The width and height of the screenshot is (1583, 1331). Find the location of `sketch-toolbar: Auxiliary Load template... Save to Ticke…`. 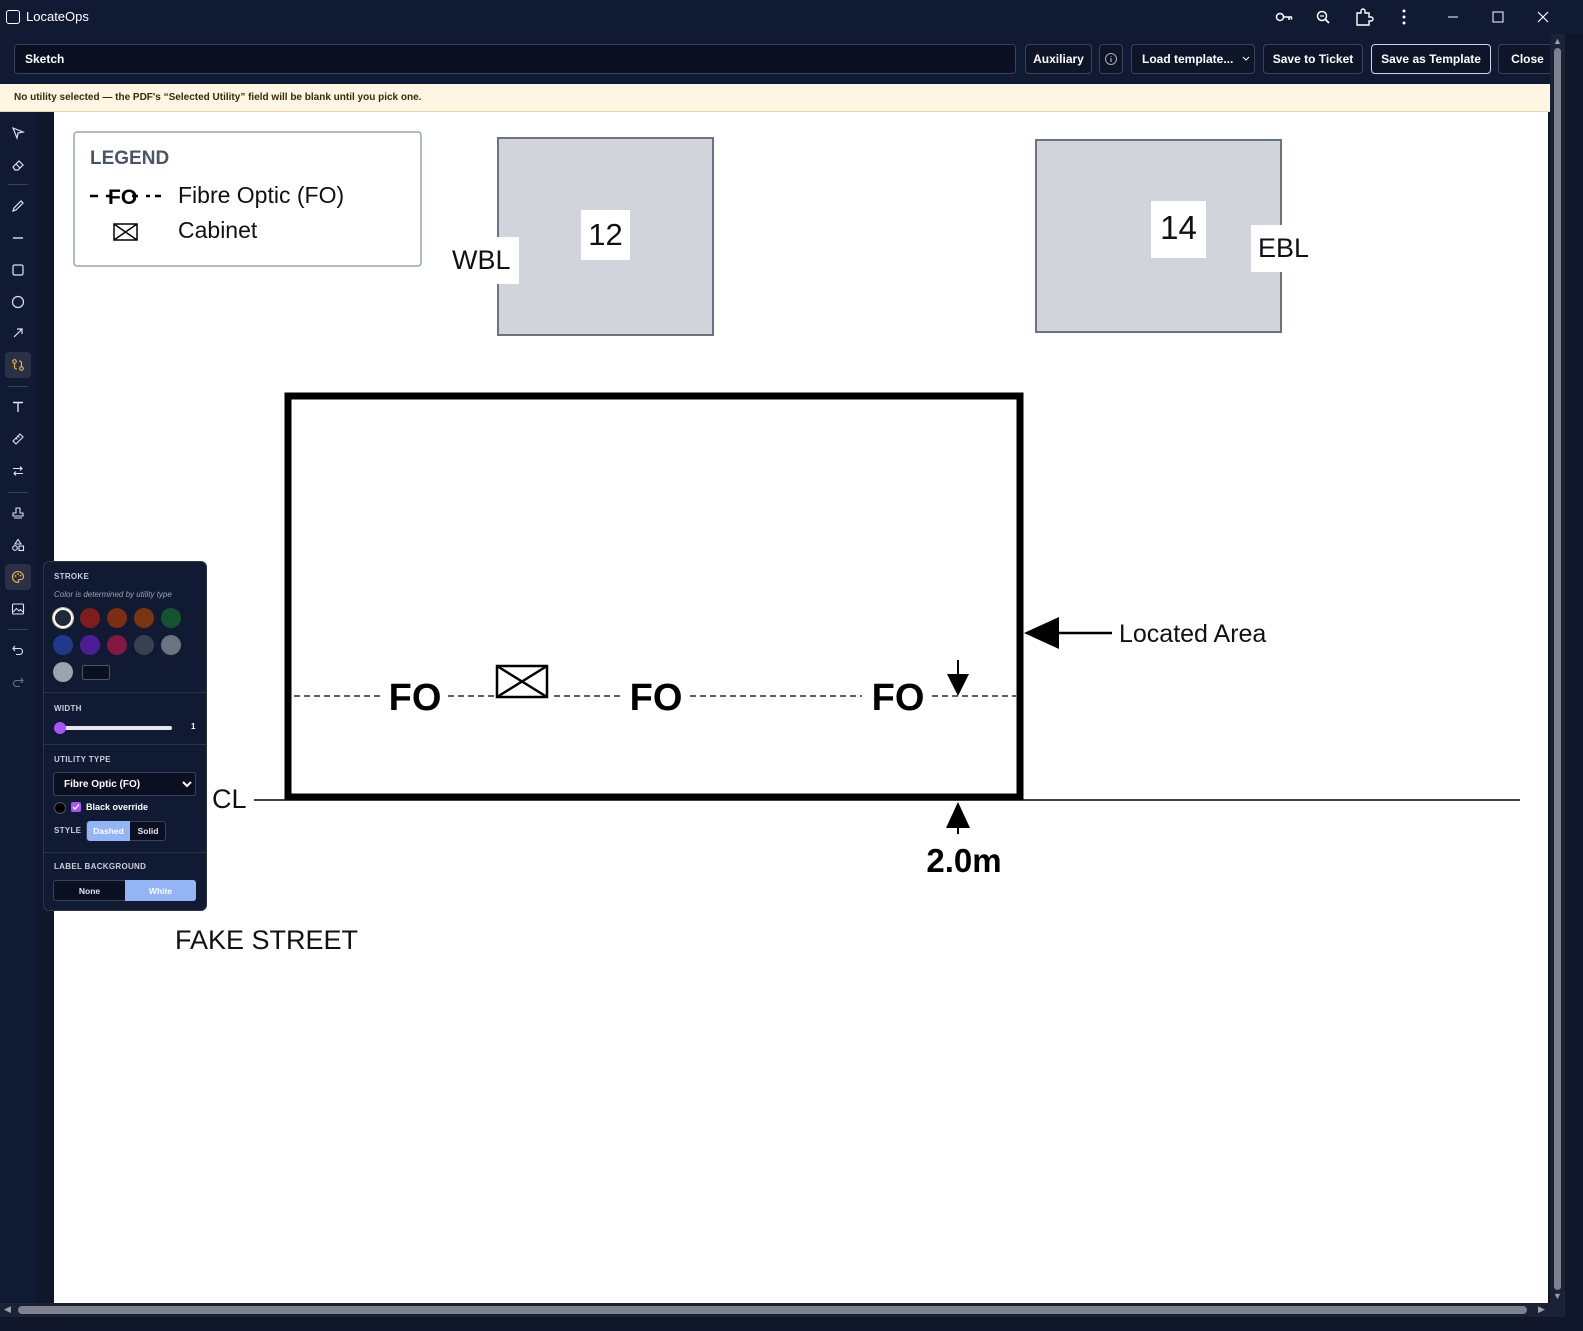

sketch-toolbar: Auxiliary Load template... Save to Ticke… is located at coordinates (782, 59).